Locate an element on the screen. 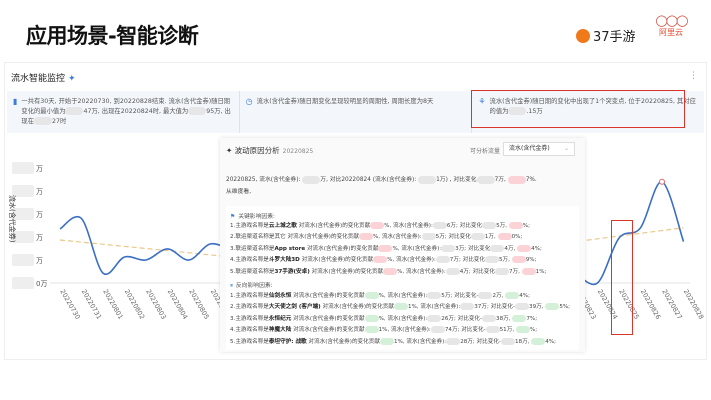  text-segment: 6万; 对比变化 is located at coordinates (464, 226).